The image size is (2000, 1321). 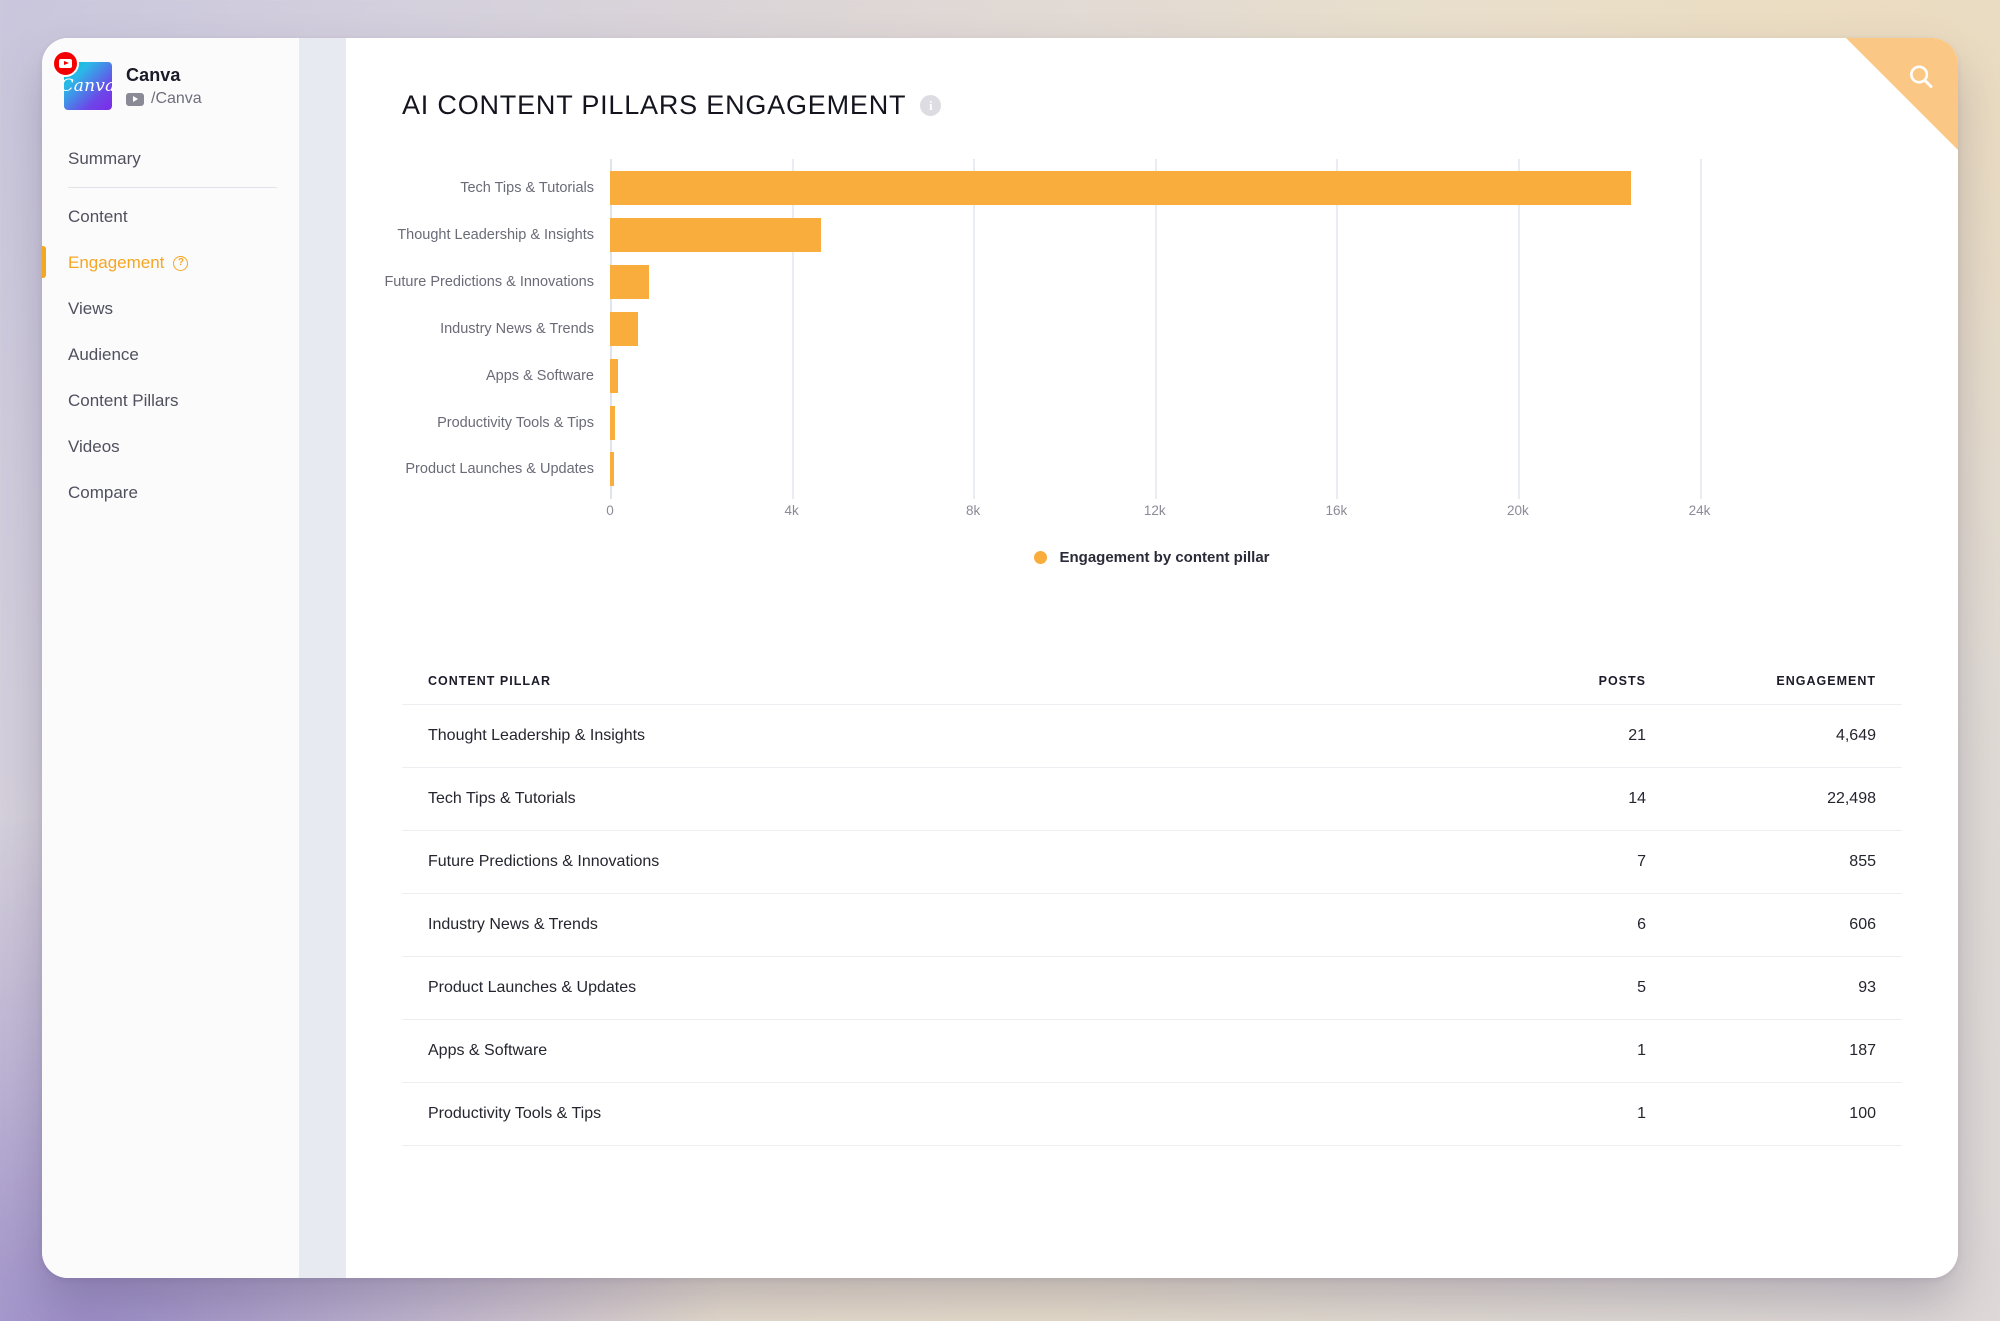 What do you see at coordinates (540, 375) in the screenshot?
I see `bar-category-label: Apps & Software` at bounding box center [540, 375].